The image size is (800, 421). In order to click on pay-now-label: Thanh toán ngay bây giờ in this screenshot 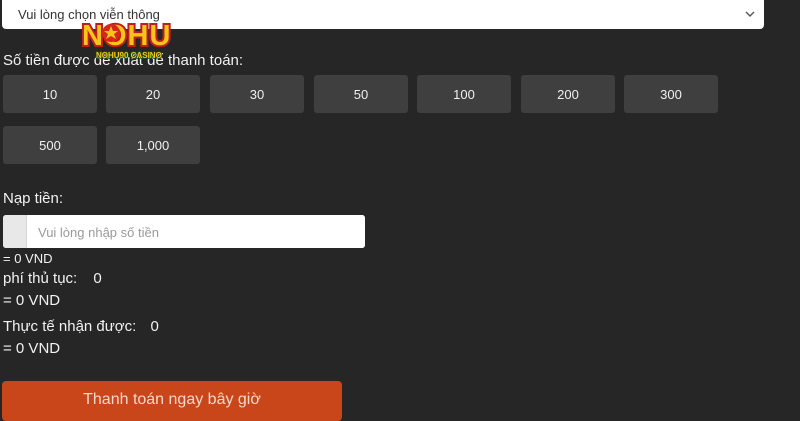, I will do `click(172, 399)`.